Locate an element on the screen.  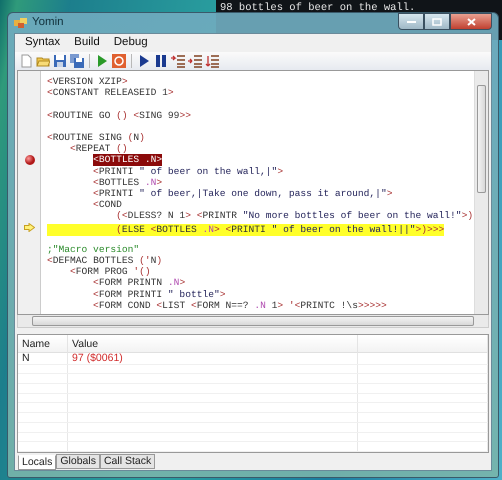
column-header: Name is located at coordinates (43, 345).